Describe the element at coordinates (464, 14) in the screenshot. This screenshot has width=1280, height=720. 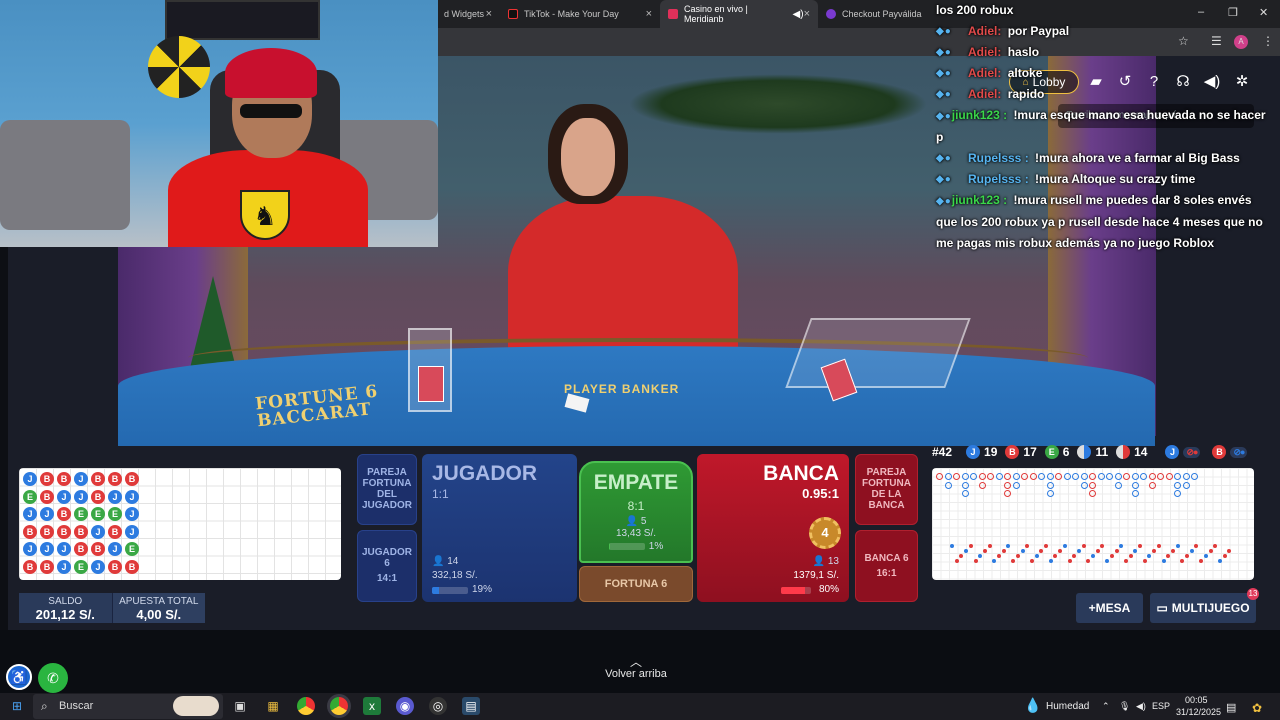
I see `tab-label: d Widgets` at that location.